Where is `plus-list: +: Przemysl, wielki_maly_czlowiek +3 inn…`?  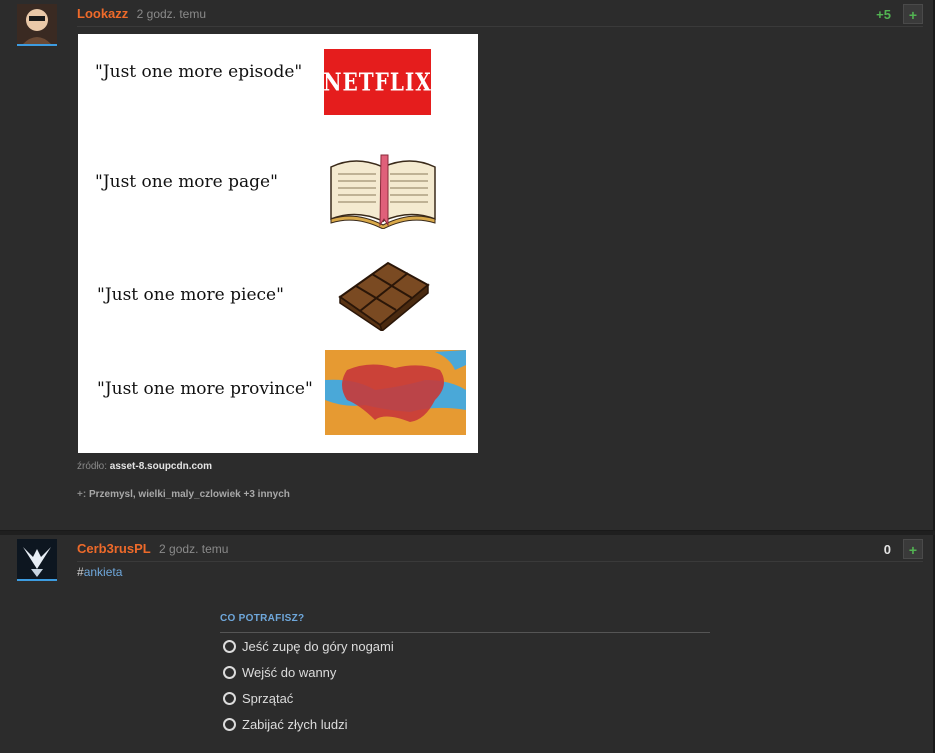 plus-list: +: Przemysl, wielki_maly_czlowiek +3 inn… is located at coordinates (183, 494).